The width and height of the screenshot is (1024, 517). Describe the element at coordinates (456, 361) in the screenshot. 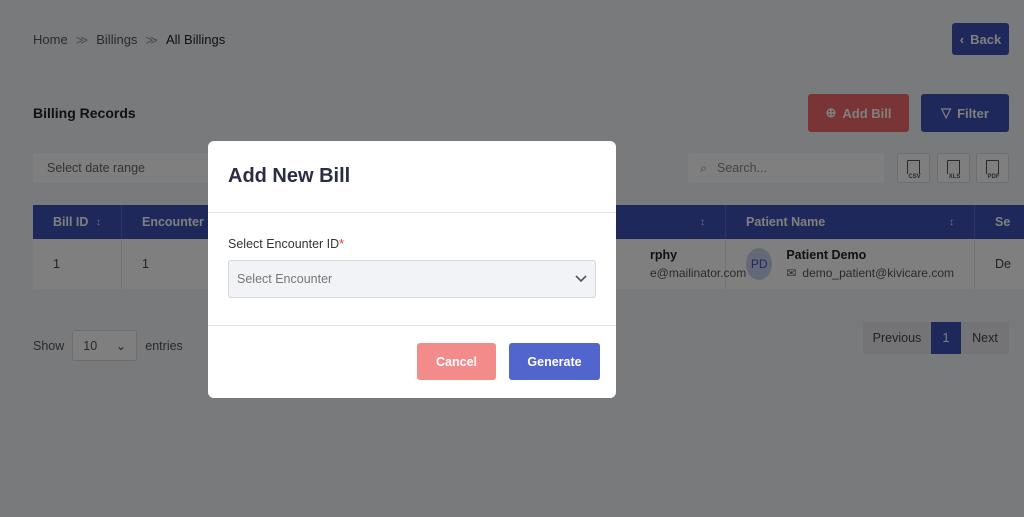

I see `cancel-button: Cancel` at that location.